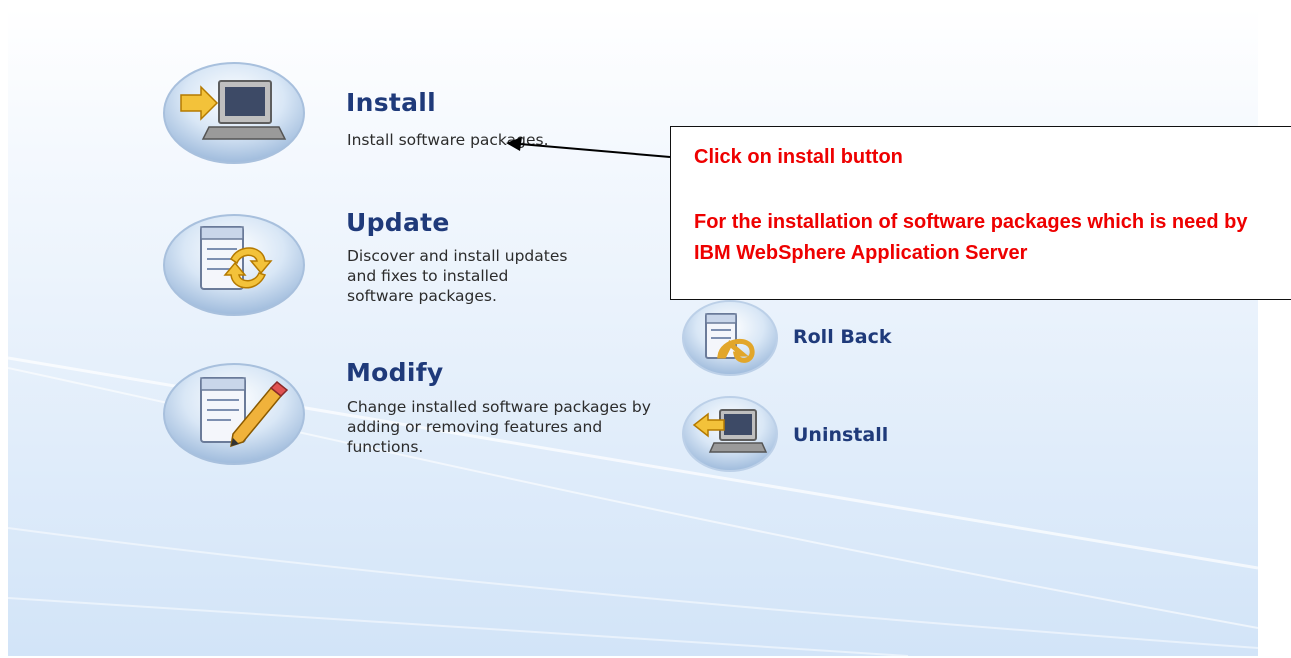 The height and width of the screenshot is (658, 1291). I want to click on modify-title: Modify, so click(395, 372).